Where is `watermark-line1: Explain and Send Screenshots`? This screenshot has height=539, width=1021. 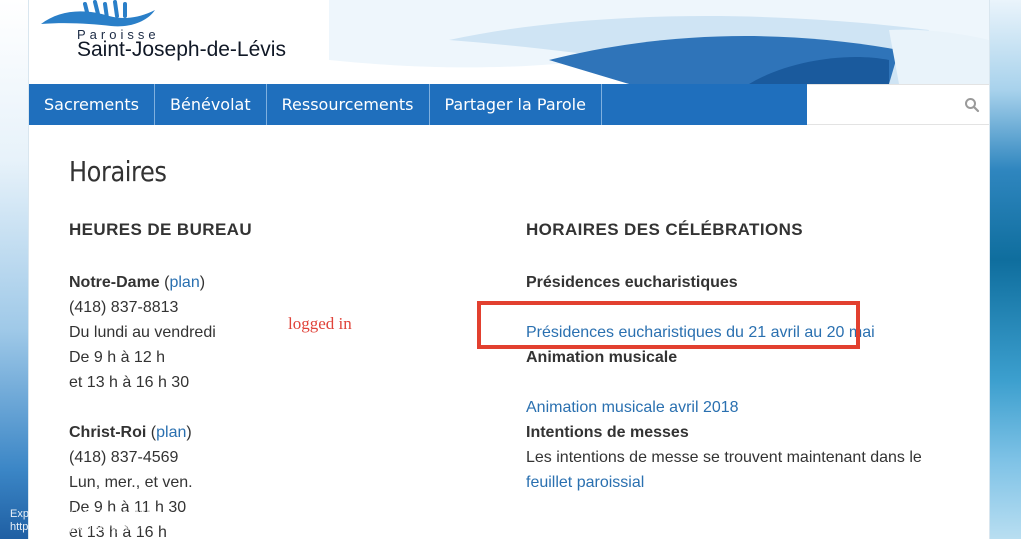 watermark-line1: Explain and Send Screenshots is located at coordinates (85, 514).